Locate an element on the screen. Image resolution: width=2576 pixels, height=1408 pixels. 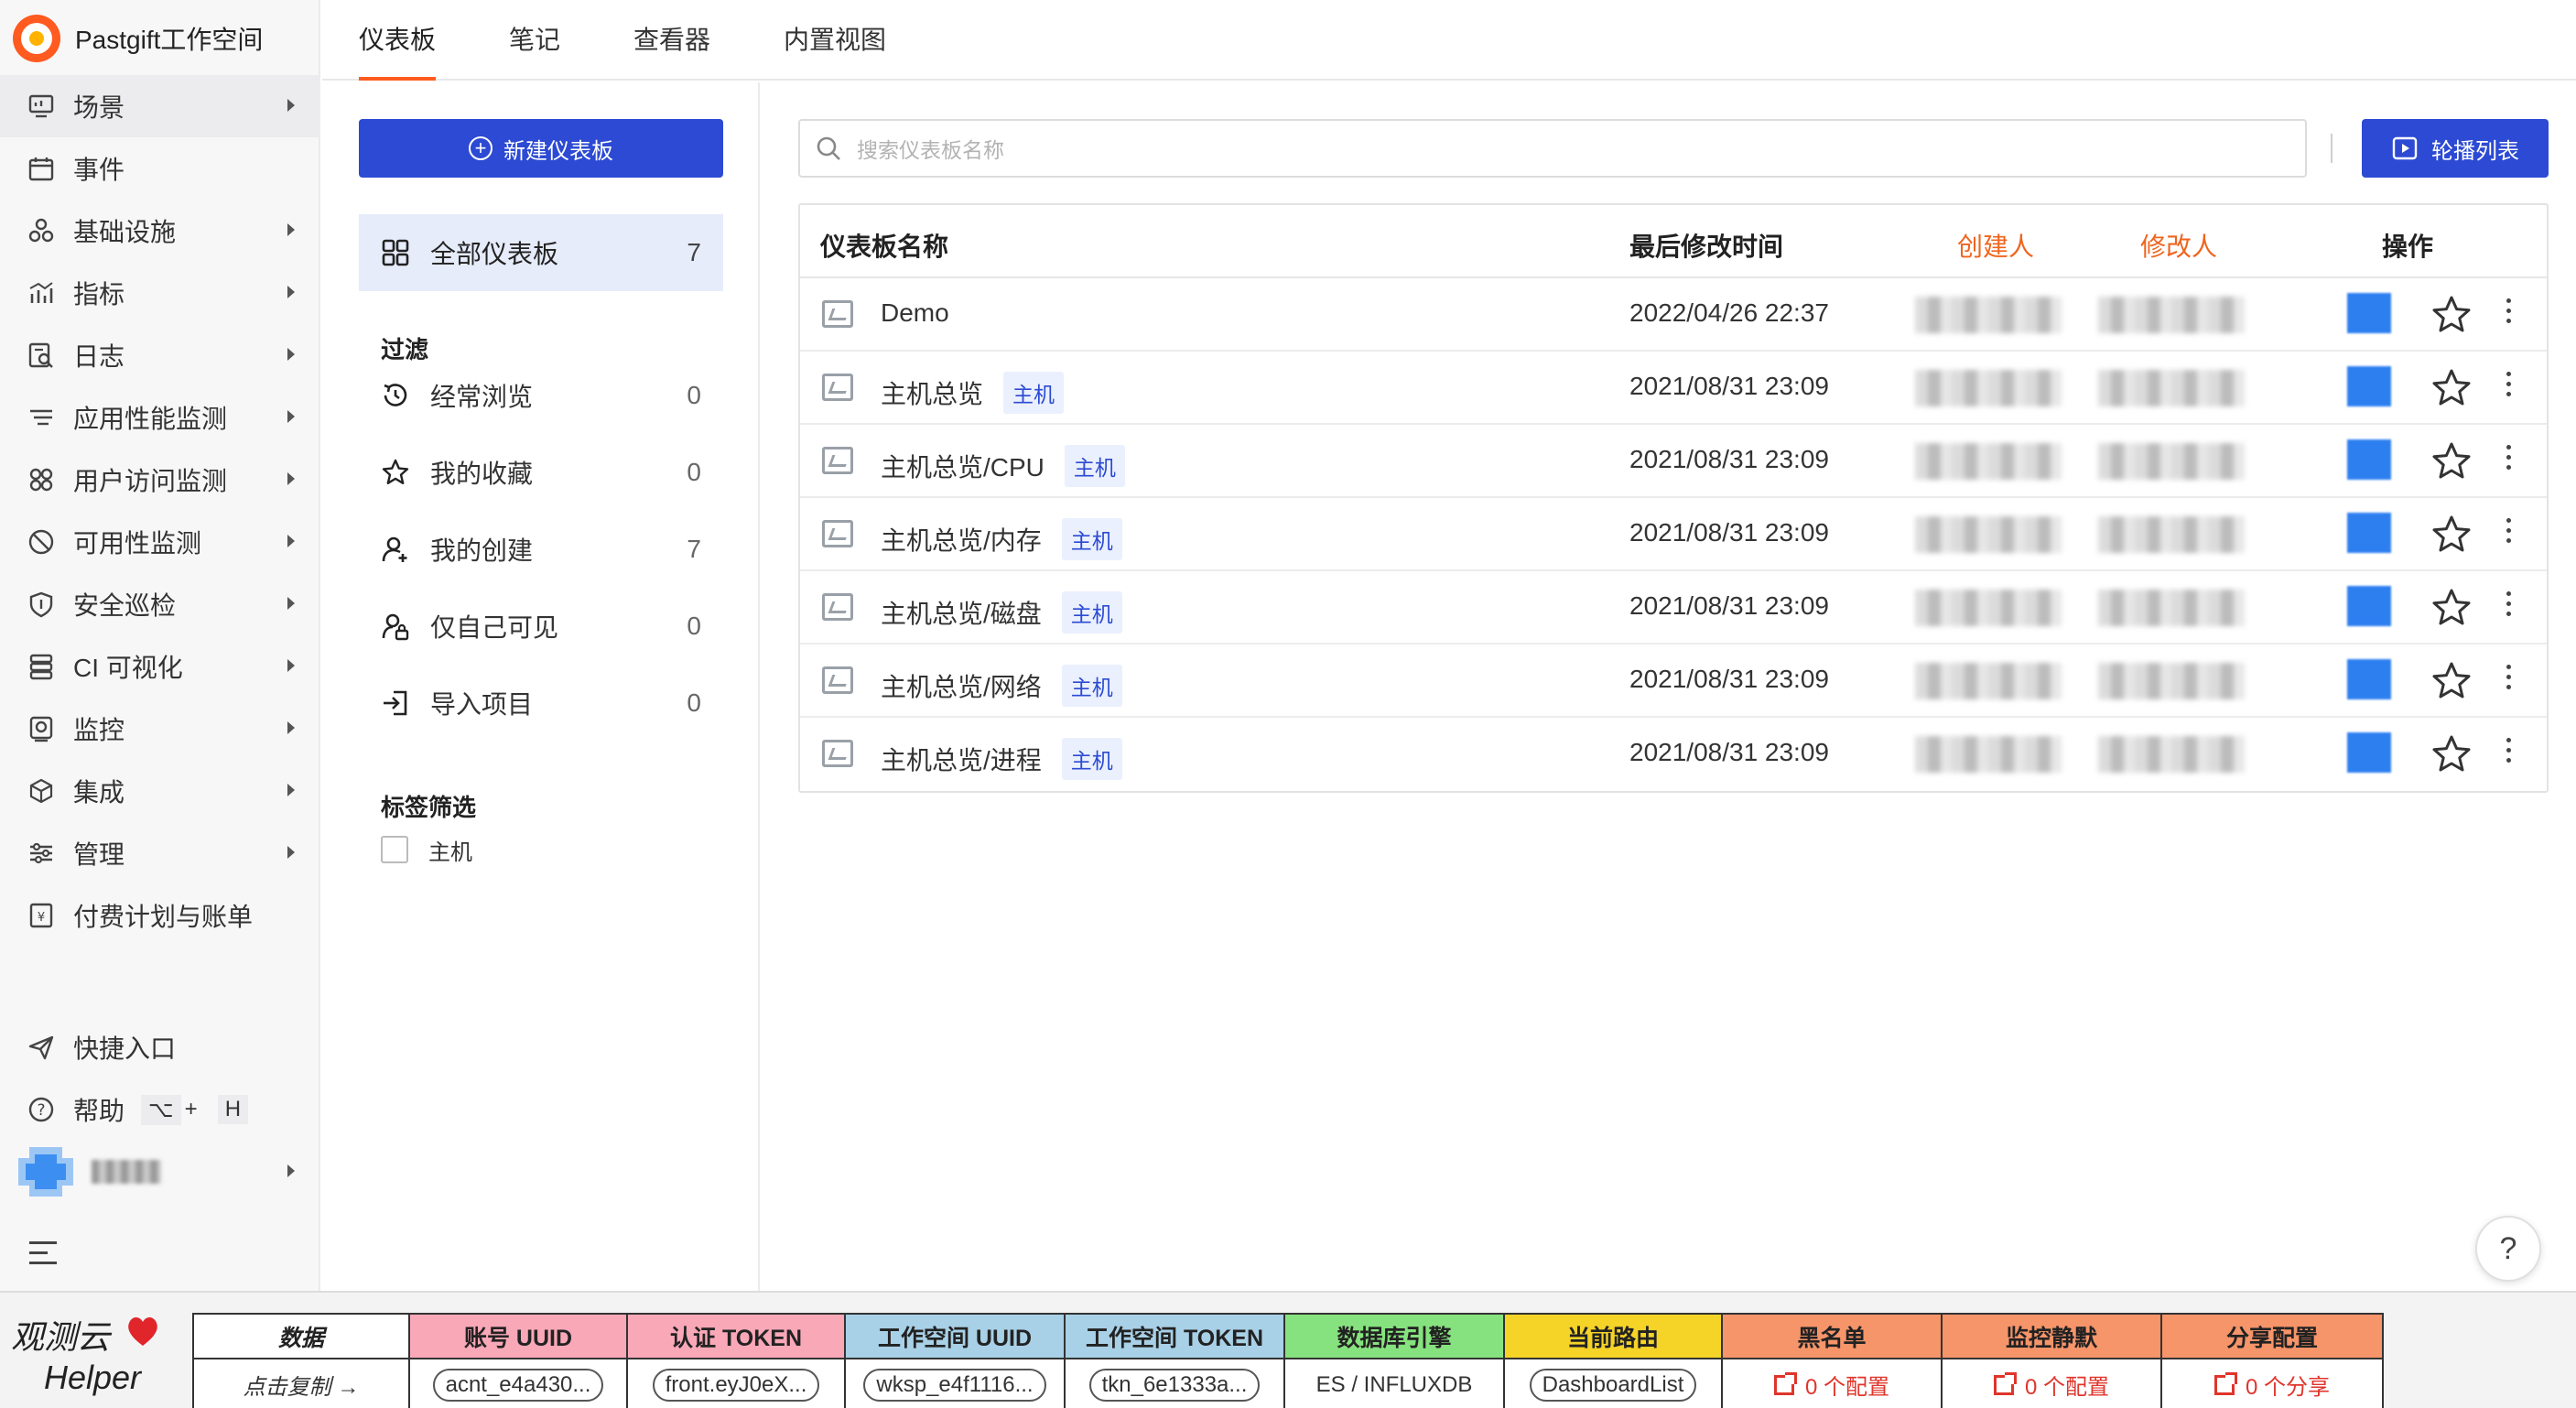
tag-filter-host: 主机 is located at coordinates (552, 849).